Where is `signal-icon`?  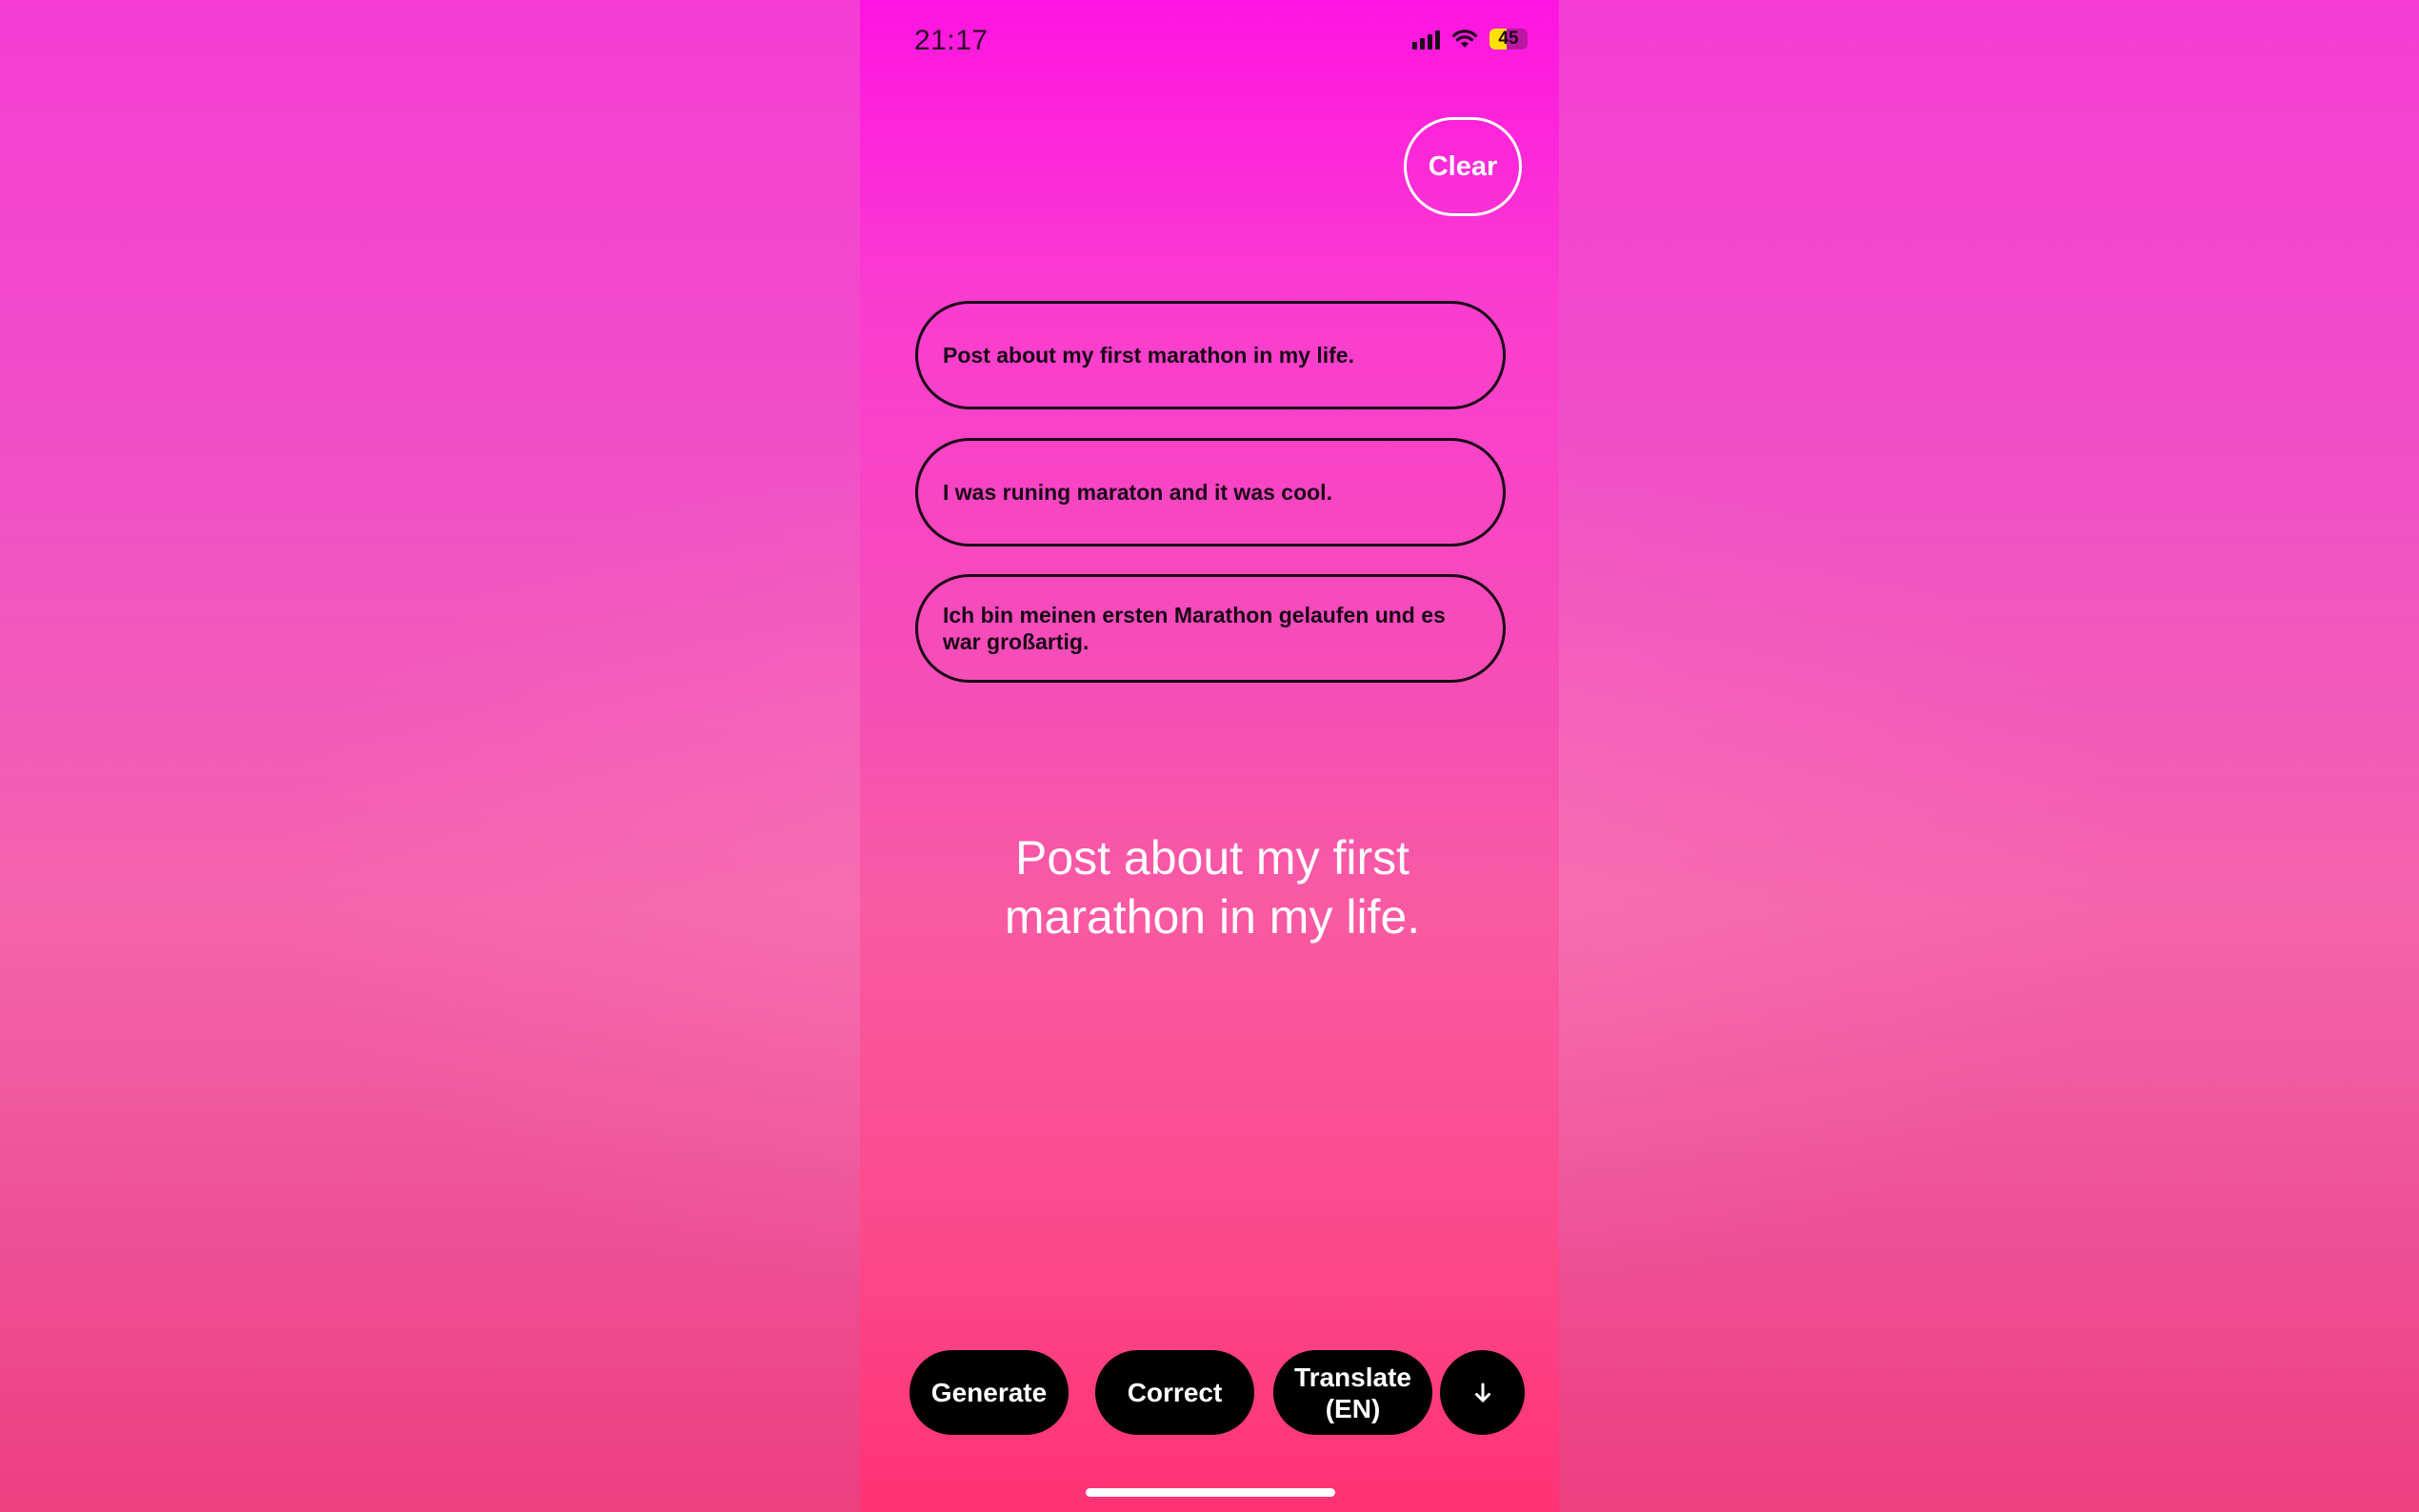 signal-icon is located at coordinates (1426, 39).